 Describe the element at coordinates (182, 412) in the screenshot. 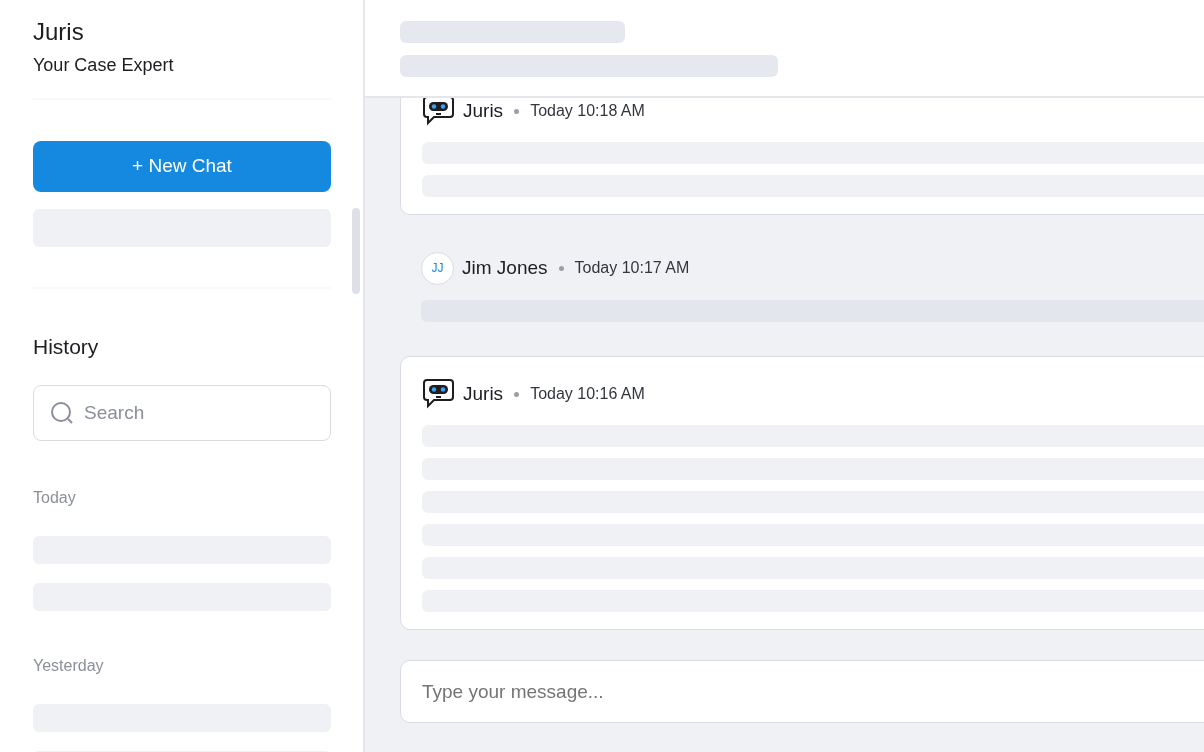

I see `search-field: Search` at that location.